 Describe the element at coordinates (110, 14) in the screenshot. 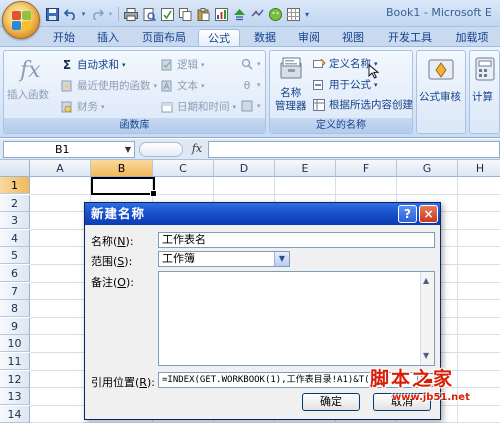

I see `redo-dropdown-icon: ▾` at that location.